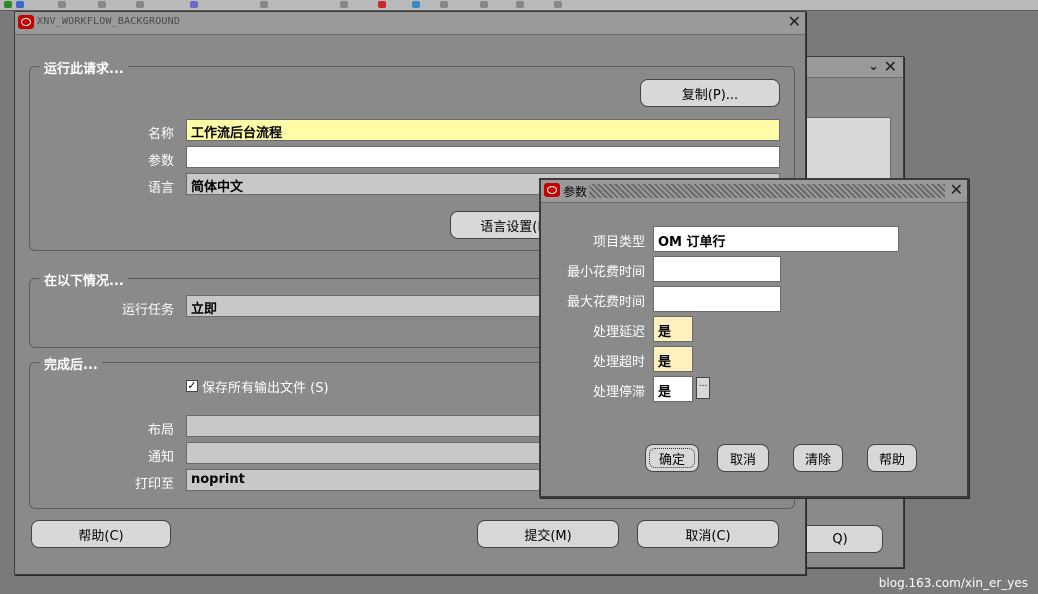 This screenshot has width=1038, height=594. I want to click on save-output-checkbox: ✓, so click(192, 386).